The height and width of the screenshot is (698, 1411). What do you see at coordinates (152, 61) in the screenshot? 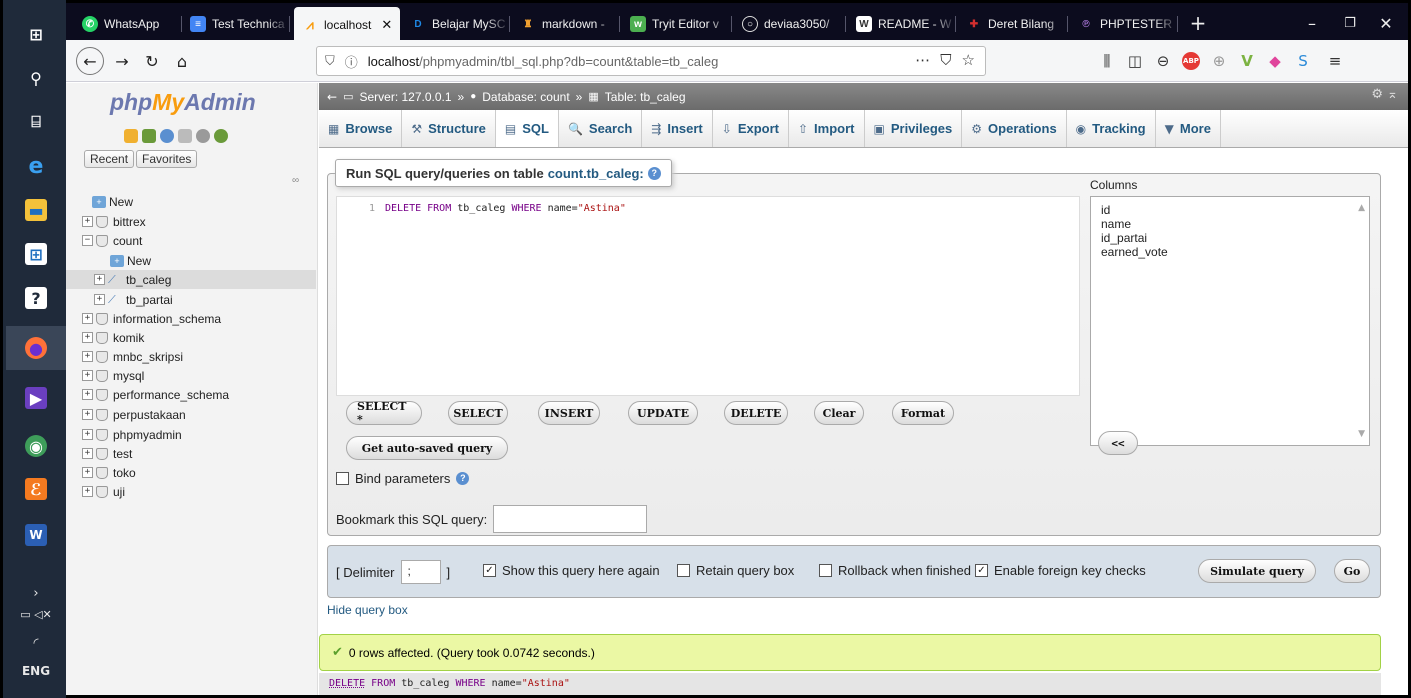
I see `reload-button: ↻` at bounding box center [152, 61].